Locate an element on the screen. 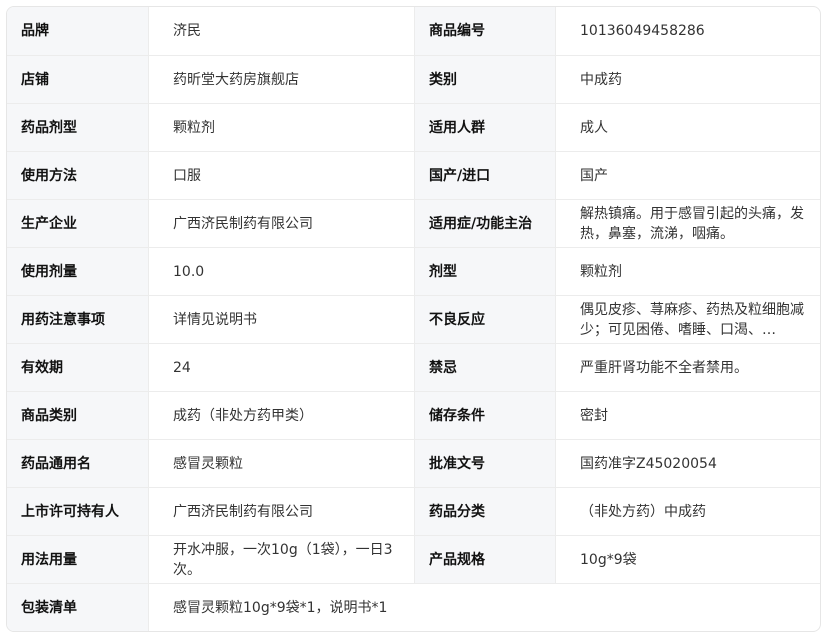 This screenshot has width=831, height=640. spec-value: 国药准字Z45020054 is located at coordinates (687, 463).